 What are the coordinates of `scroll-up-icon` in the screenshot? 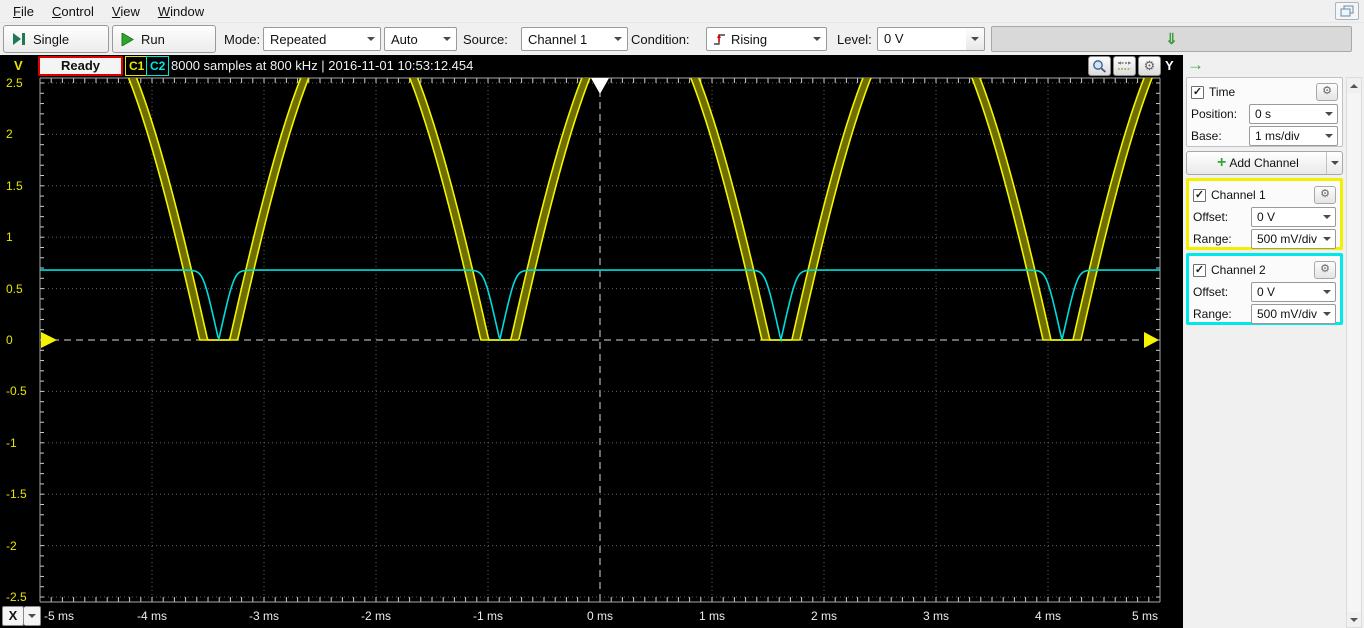 It's located at (1354, 85).